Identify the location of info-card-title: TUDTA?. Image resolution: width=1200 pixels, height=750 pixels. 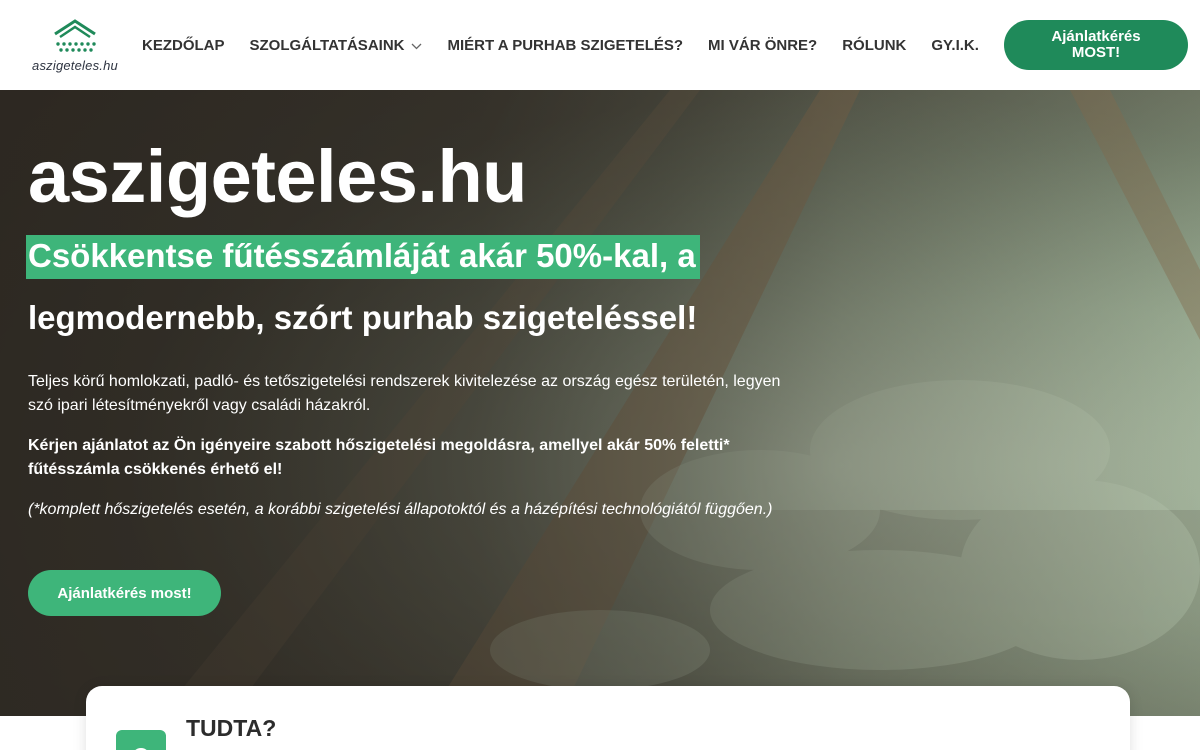
(231, 728).